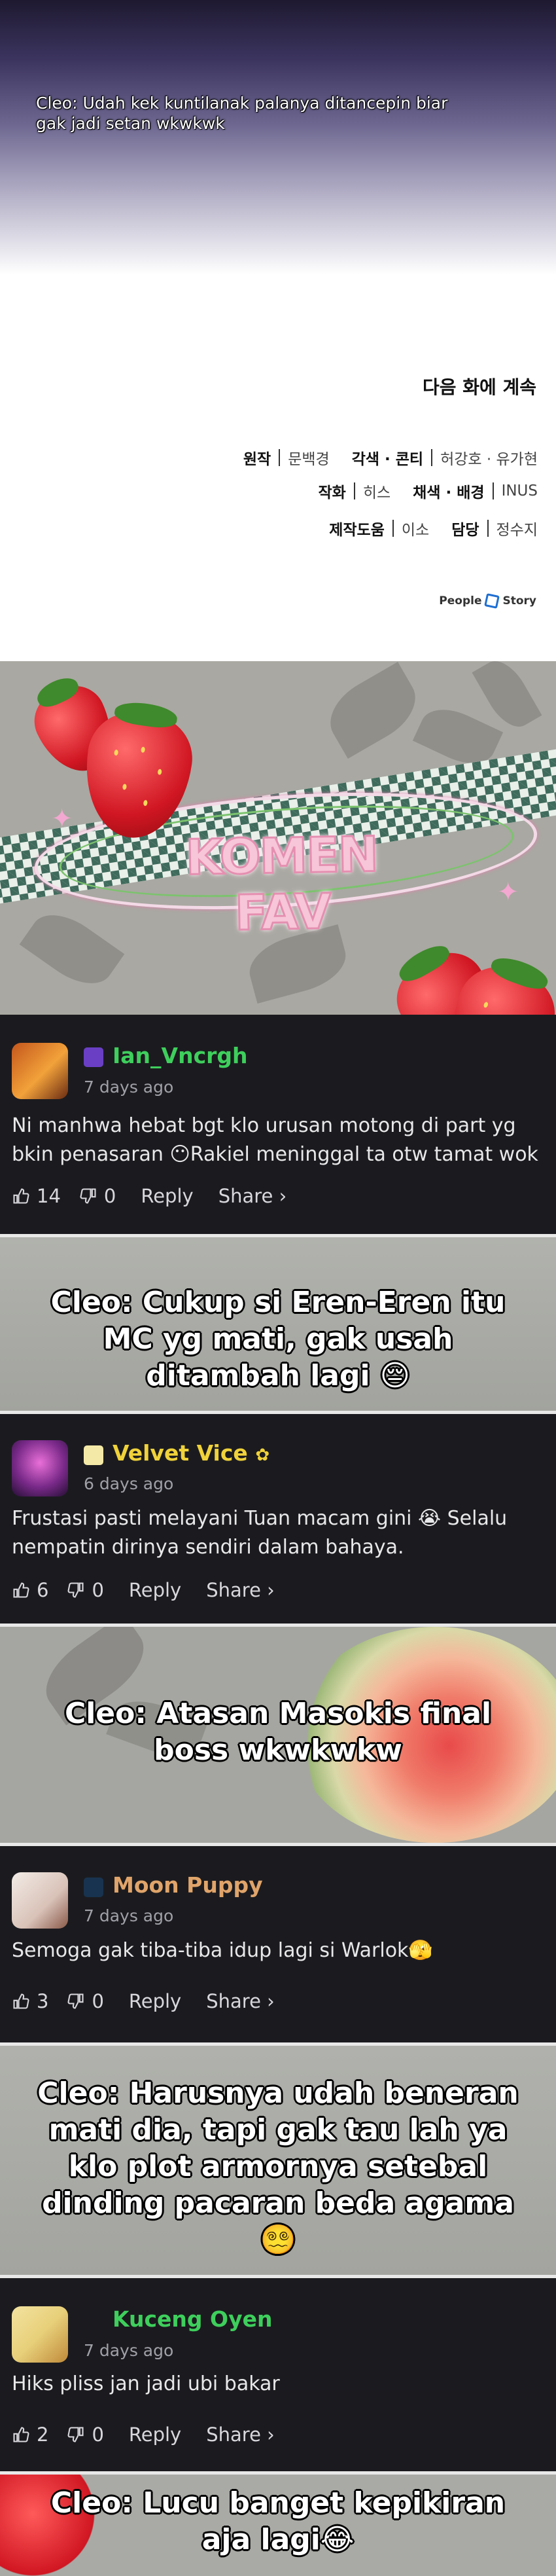 This screenshot has width=556, height=2576. Describe the element at coordinates (449, 492) in the screenshot. I see `credit-label: 채색 · 배경` at that location.